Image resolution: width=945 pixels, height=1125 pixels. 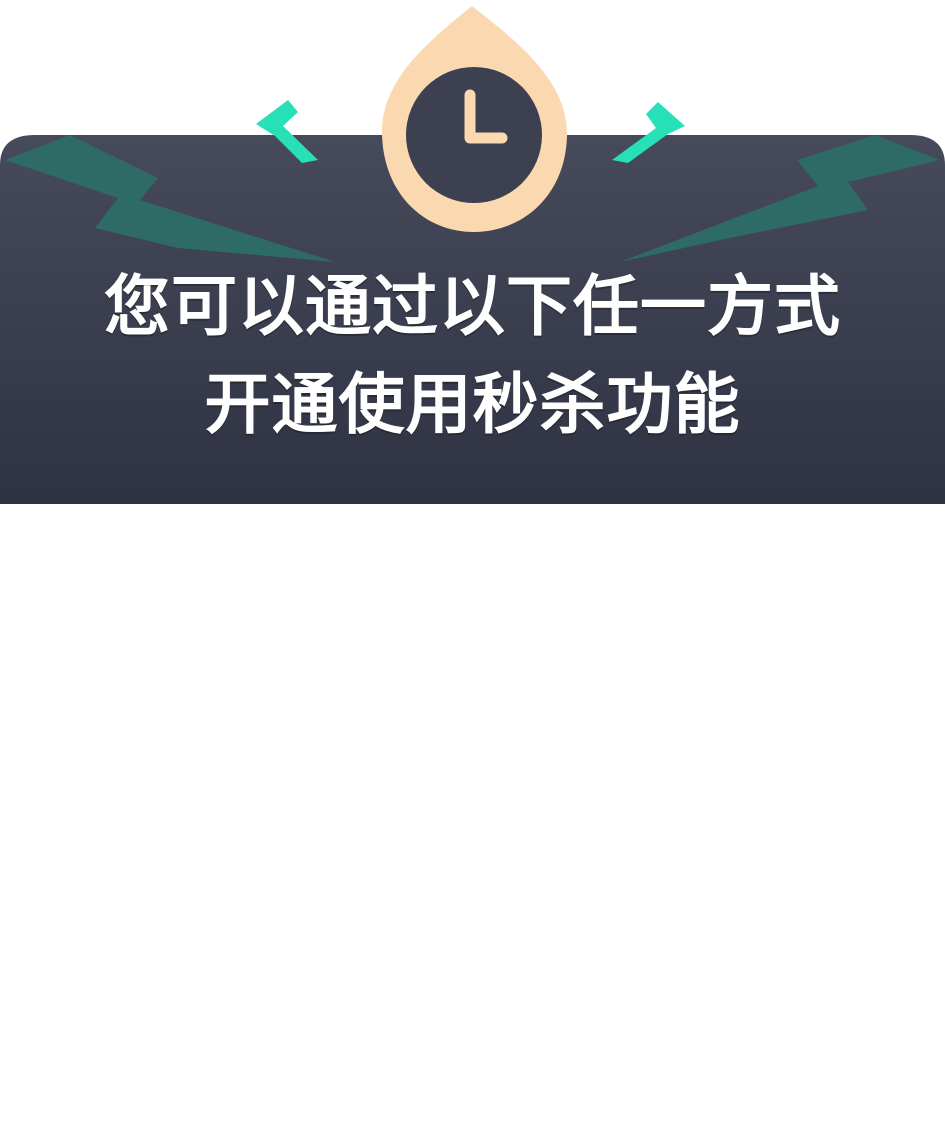 I want to click on clock-icon, so click(x=474, y=119).